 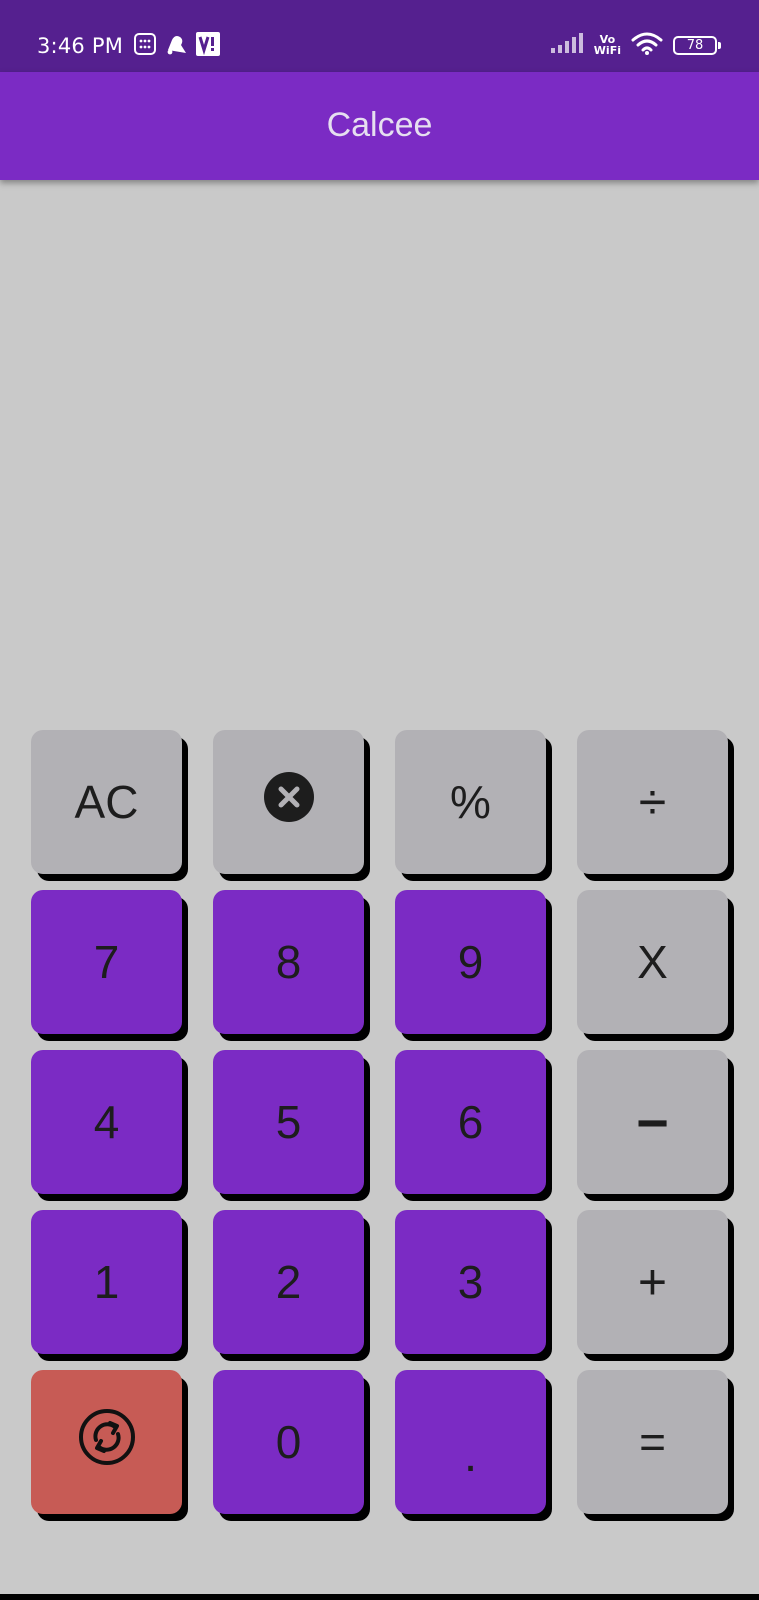 I want to click on digit-8-label: 8, so click(x=288, y=962).